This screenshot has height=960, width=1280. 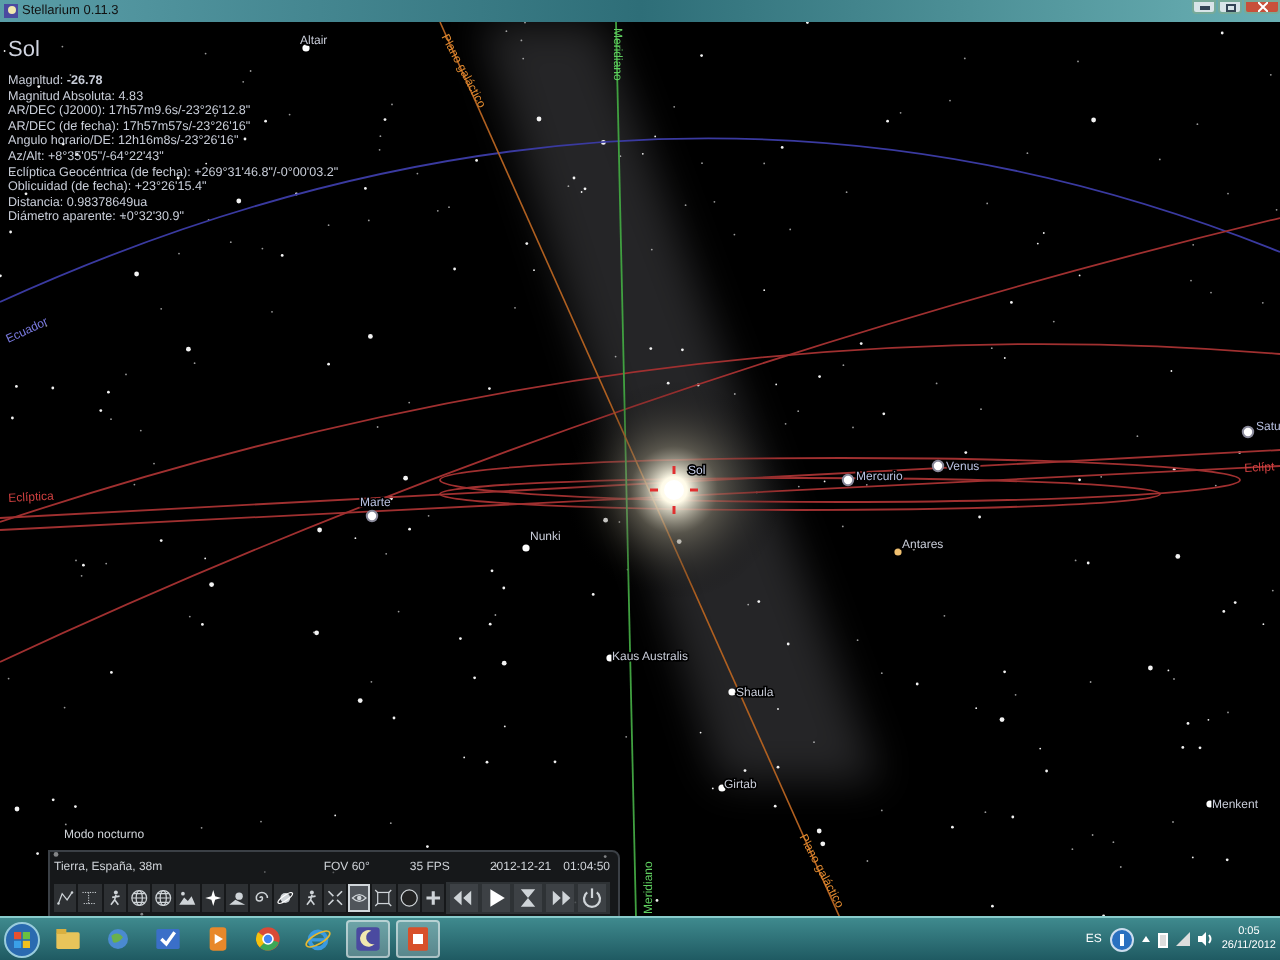 I want to click on square-icon, so click(x=383, y=898).